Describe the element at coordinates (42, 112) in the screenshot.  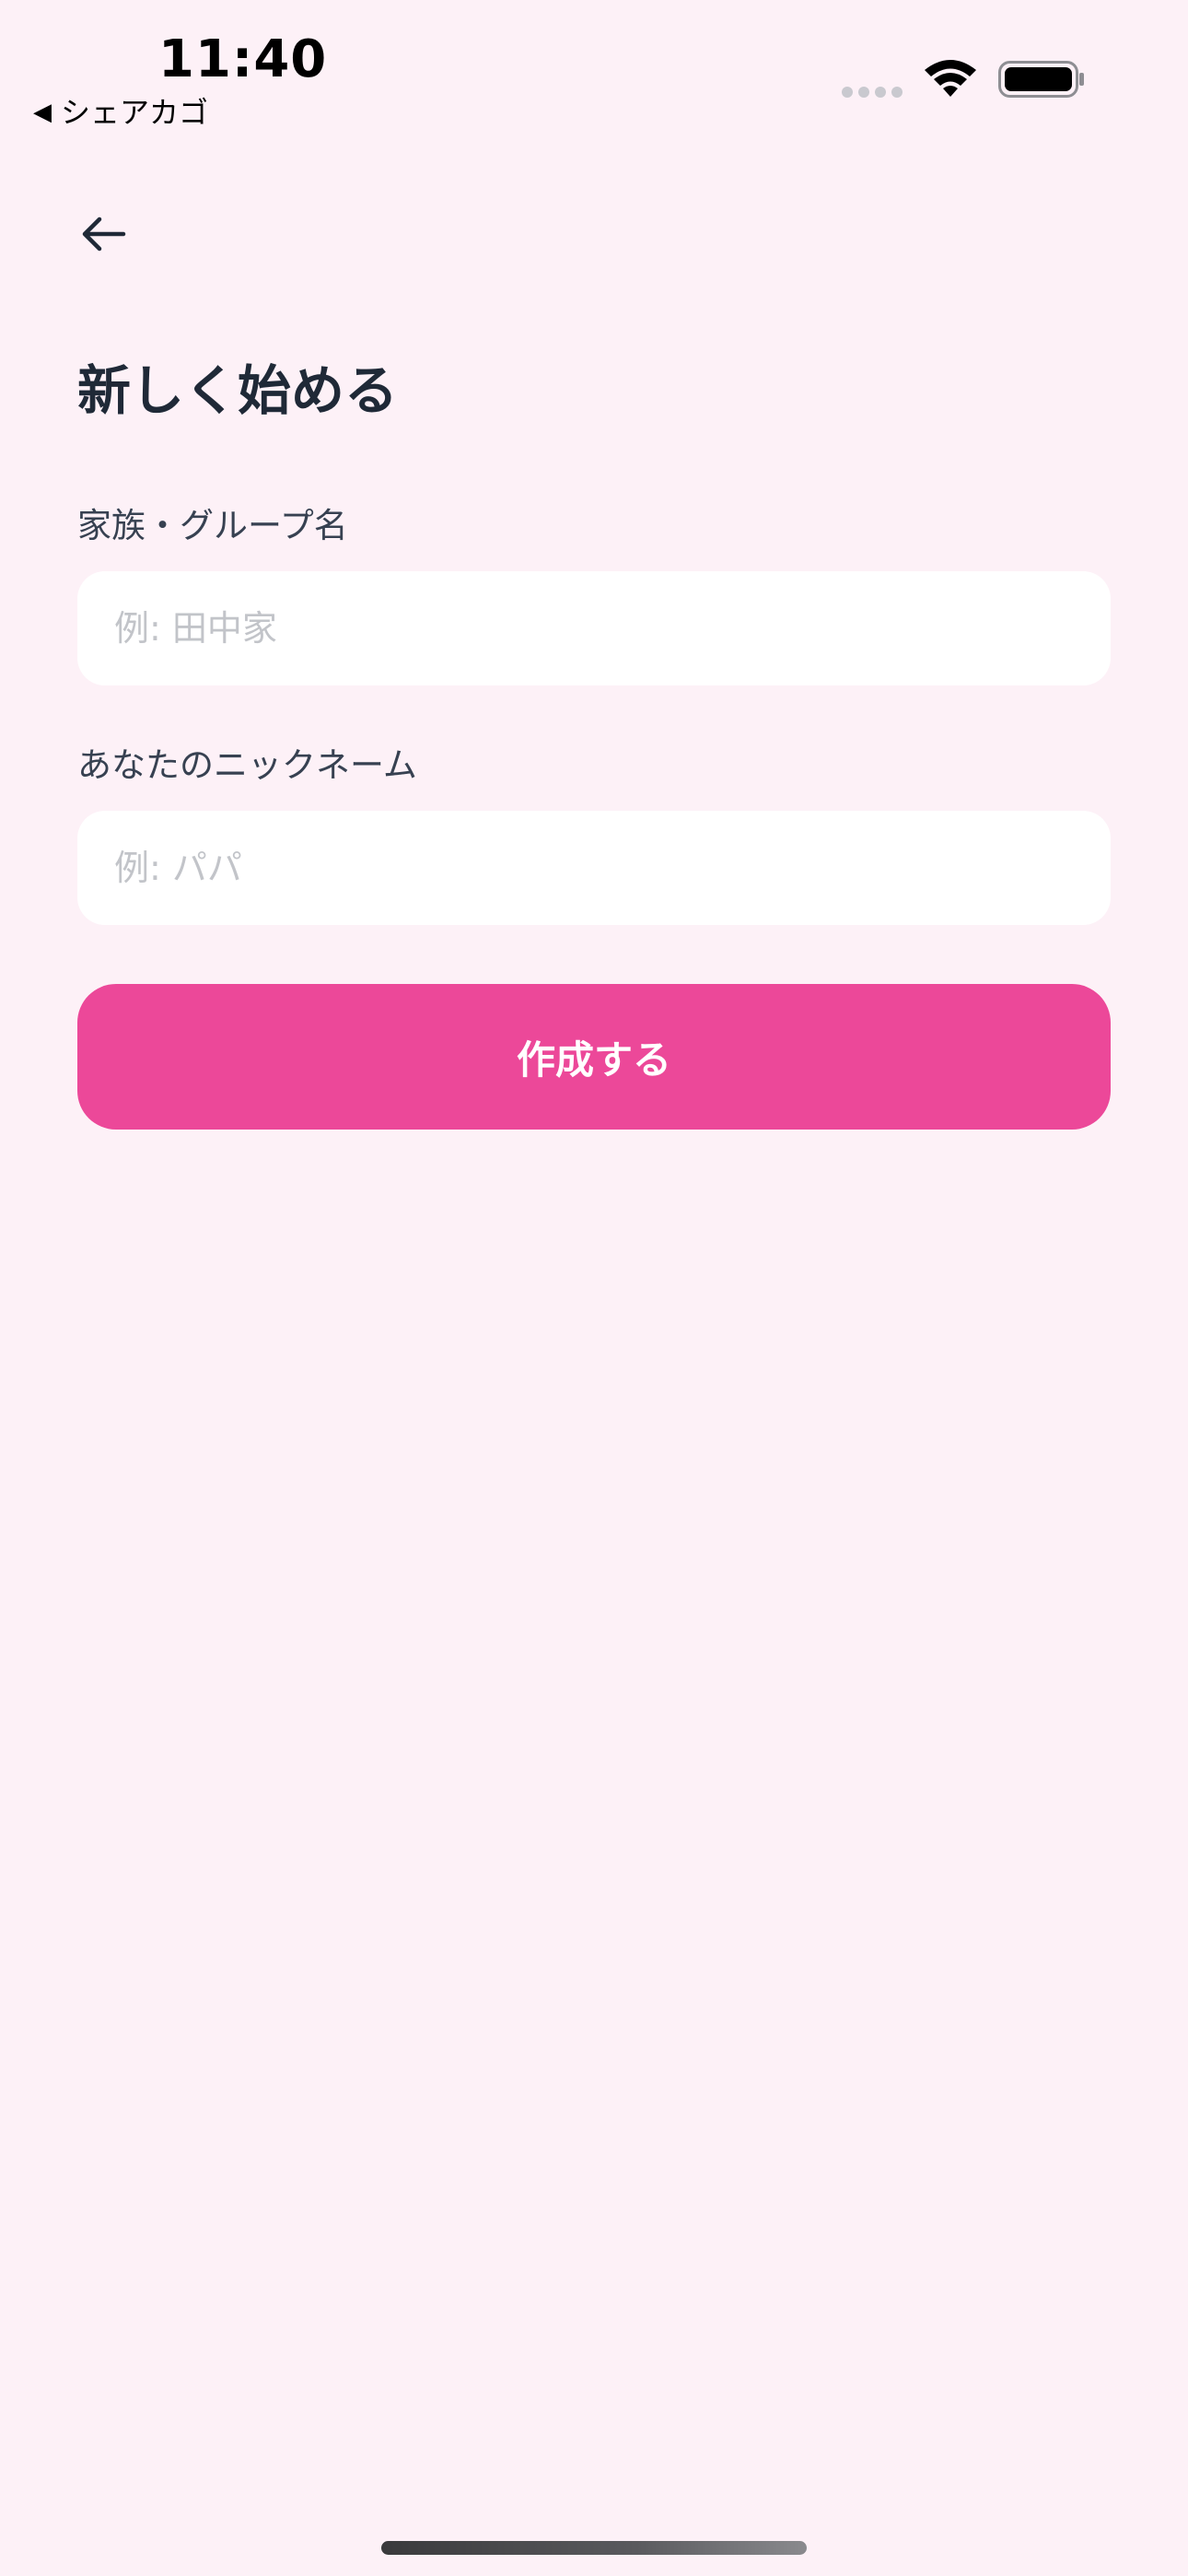
I see `back-triangle-icon: ◀` at that location.